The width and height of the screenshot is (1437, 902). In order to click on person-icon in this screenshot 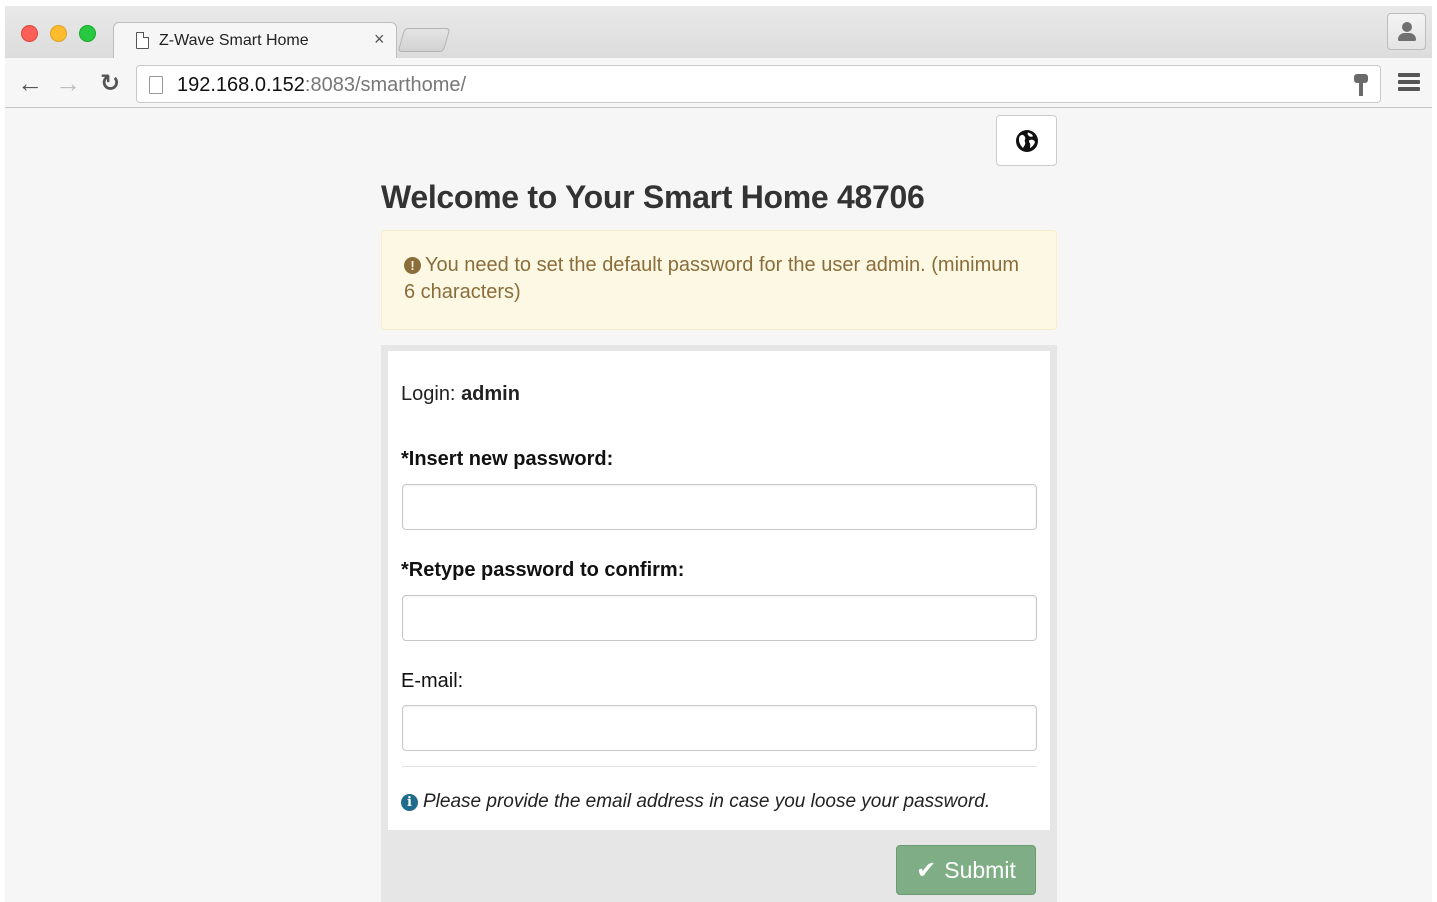, I will do `click(1407, 27)`.